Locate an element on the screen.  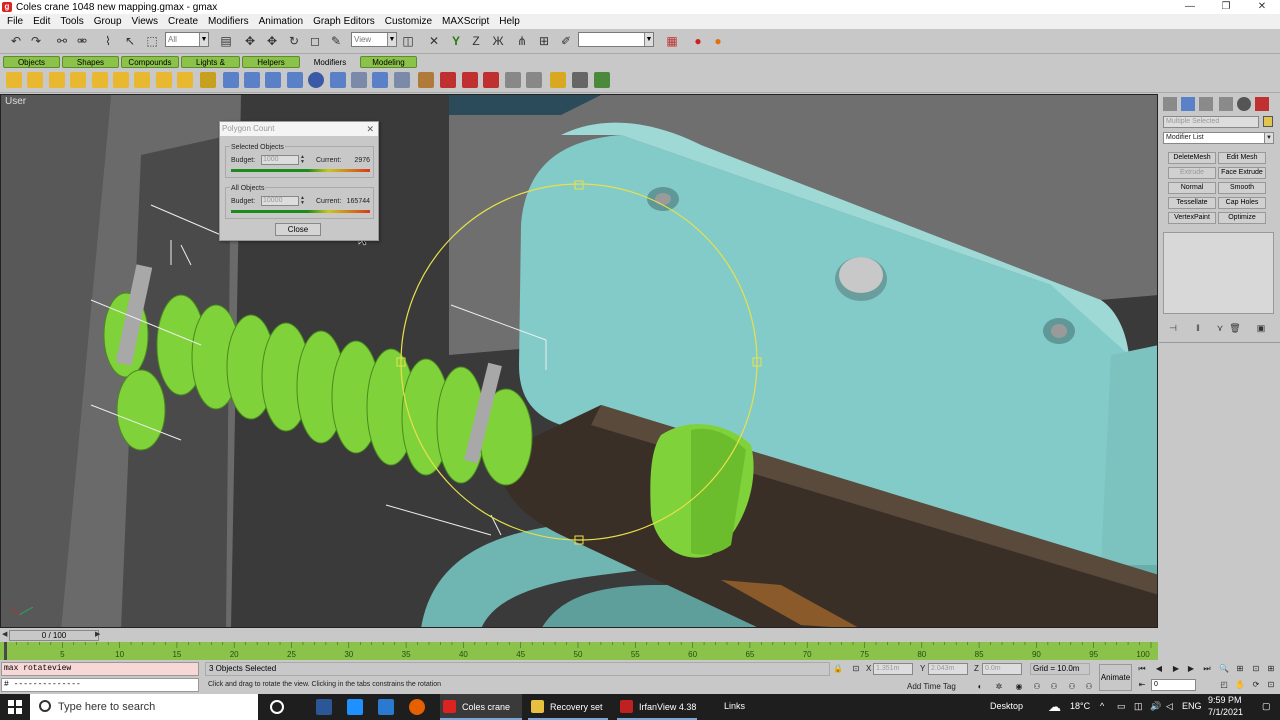
prev-frame-icon: ◀ is located at coordinates (5, 635).